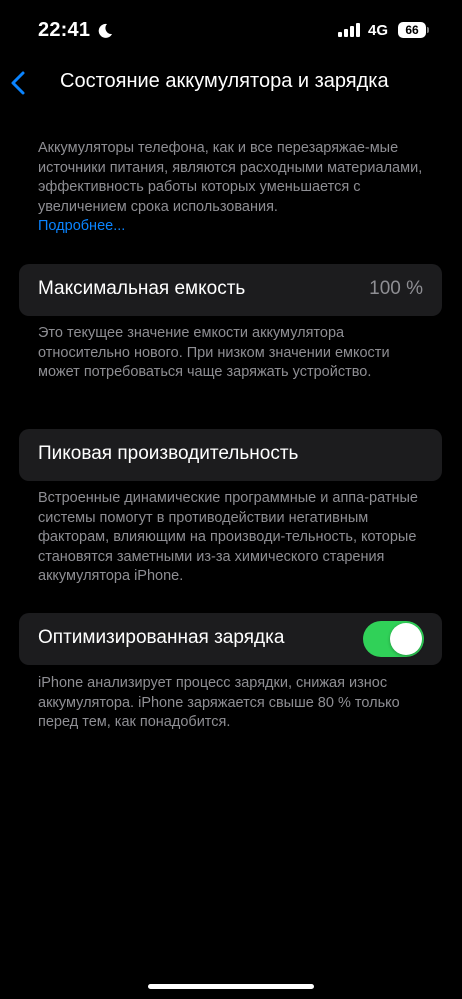 This screenshot has height=999, width=462. I want to click on max-capacity-label: Максимальная емкость, so click(142, 288).